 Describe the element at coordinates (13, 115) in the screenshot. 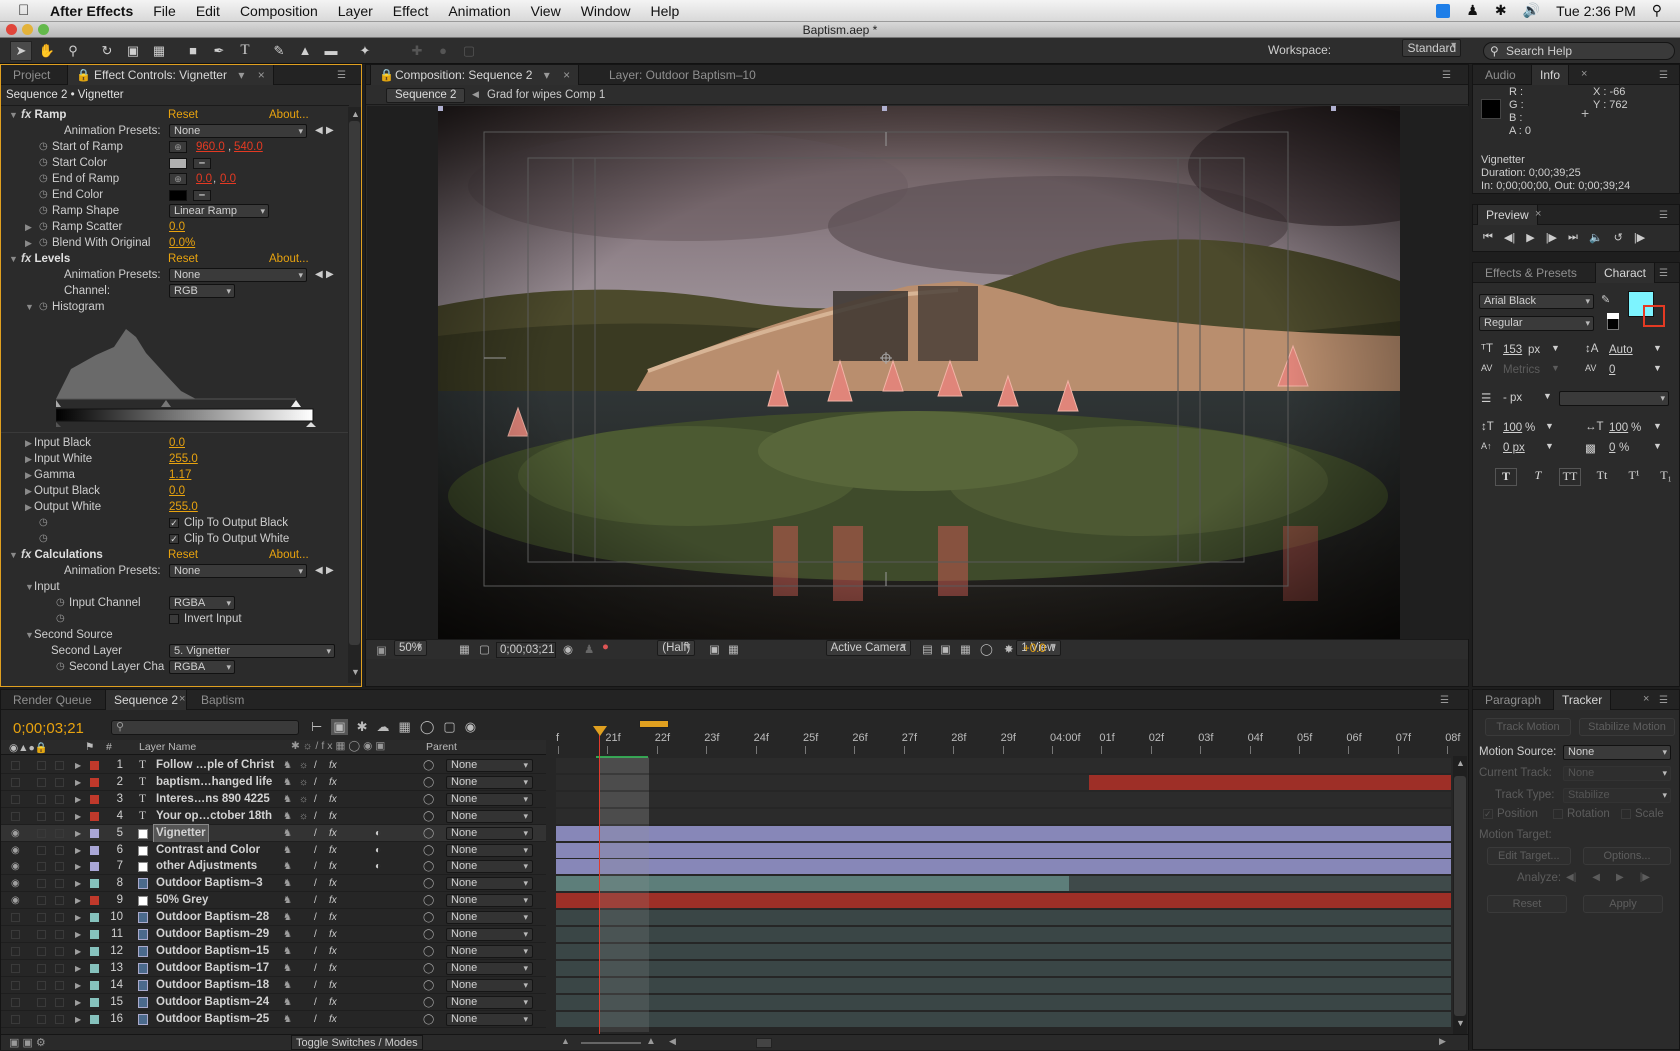

I see `twirl-open-icon: ▼` at that location.